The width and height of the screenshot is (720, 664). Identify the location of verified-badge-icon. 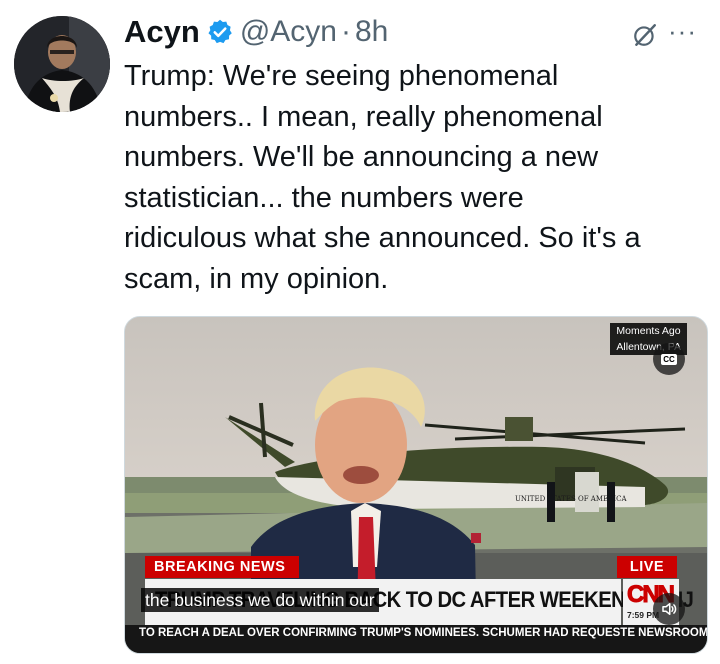
(220, 31).